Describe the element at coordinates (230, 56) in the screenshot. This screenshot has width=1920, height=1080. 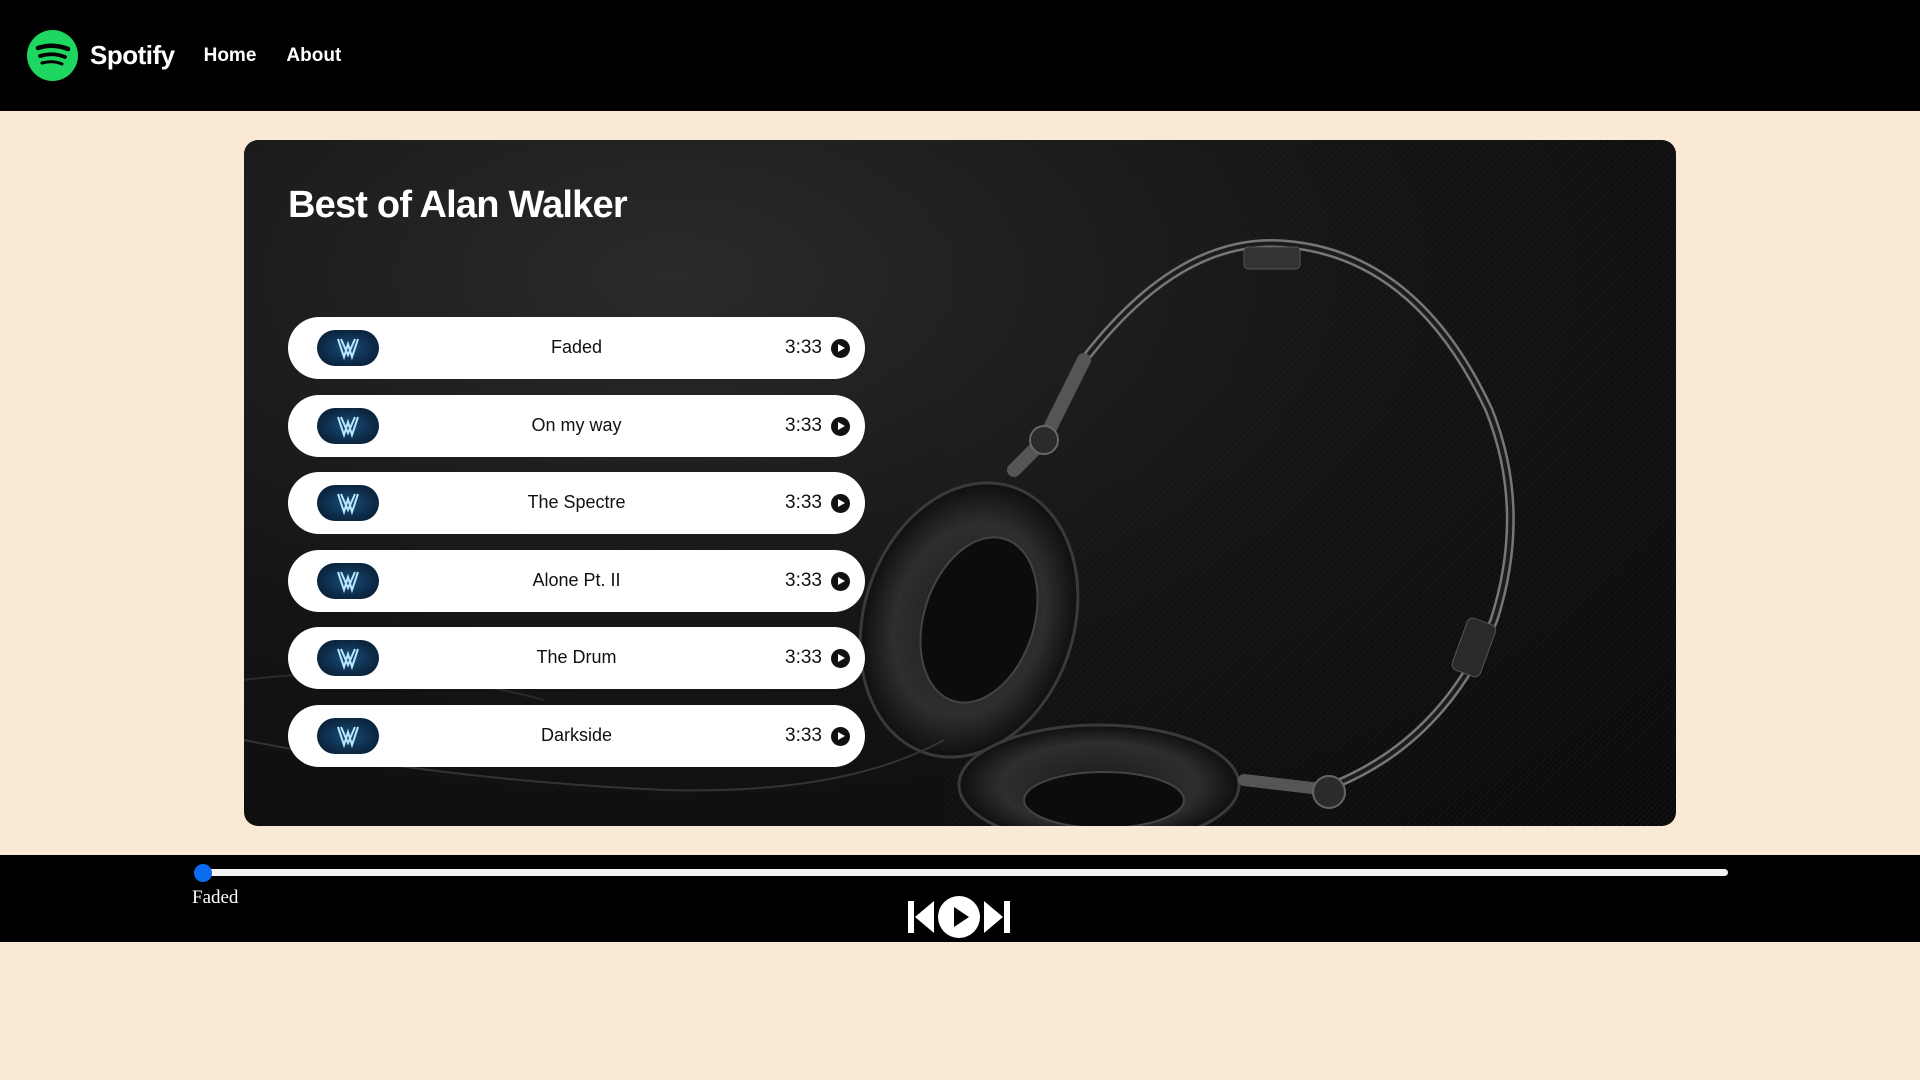
I see `nav-link-home: Home` at that location.